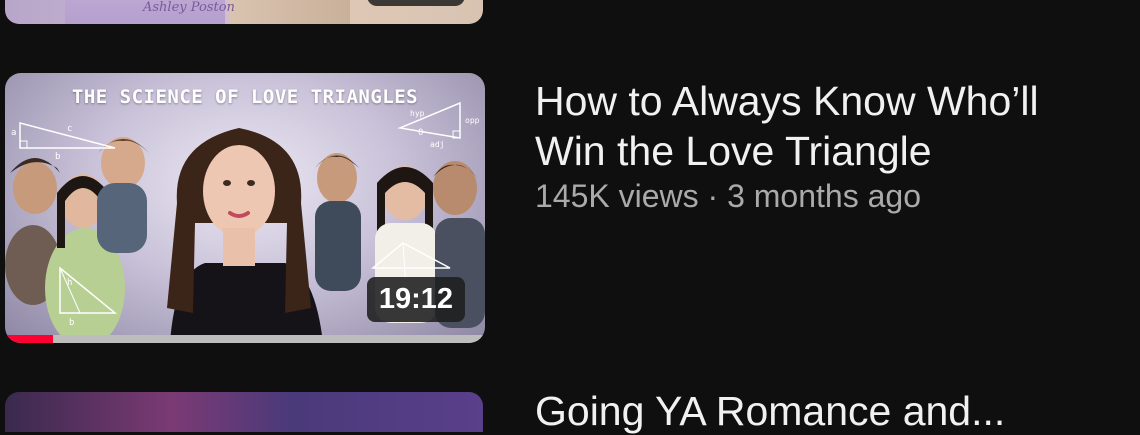 The width and height of the screenshot is (1140, 435). Describe the element at coordinates (245, 339) in the screenshot. I see `watch-progress-track` at that location.